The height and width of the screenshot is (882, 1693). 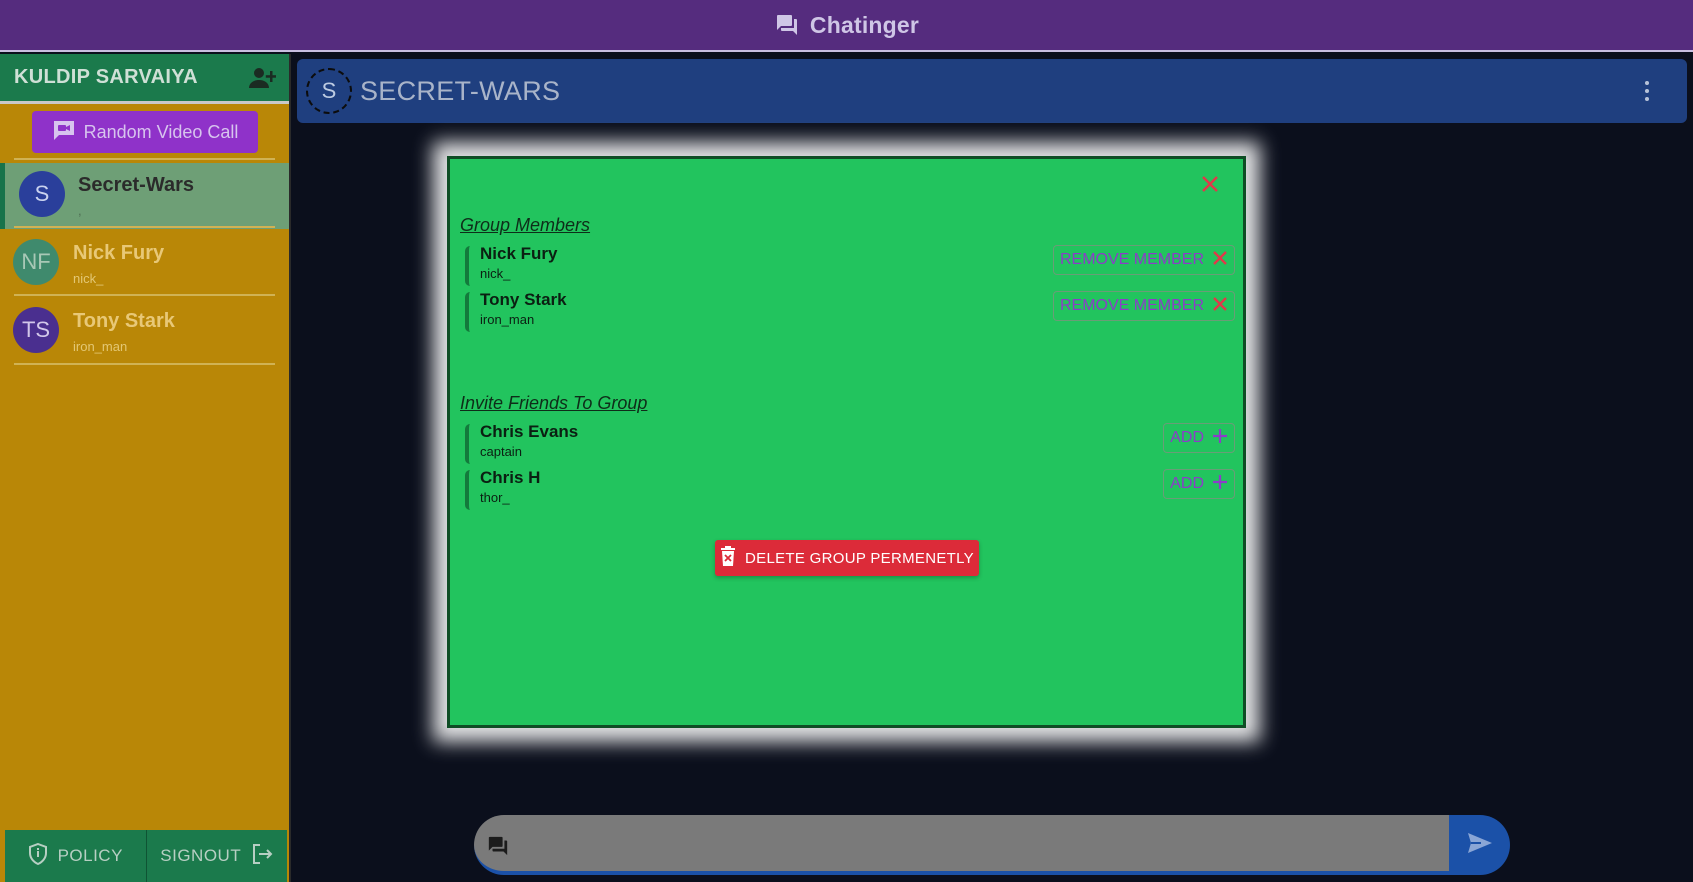 I want to click on member-username: nick_, so click(x=495, y=273).